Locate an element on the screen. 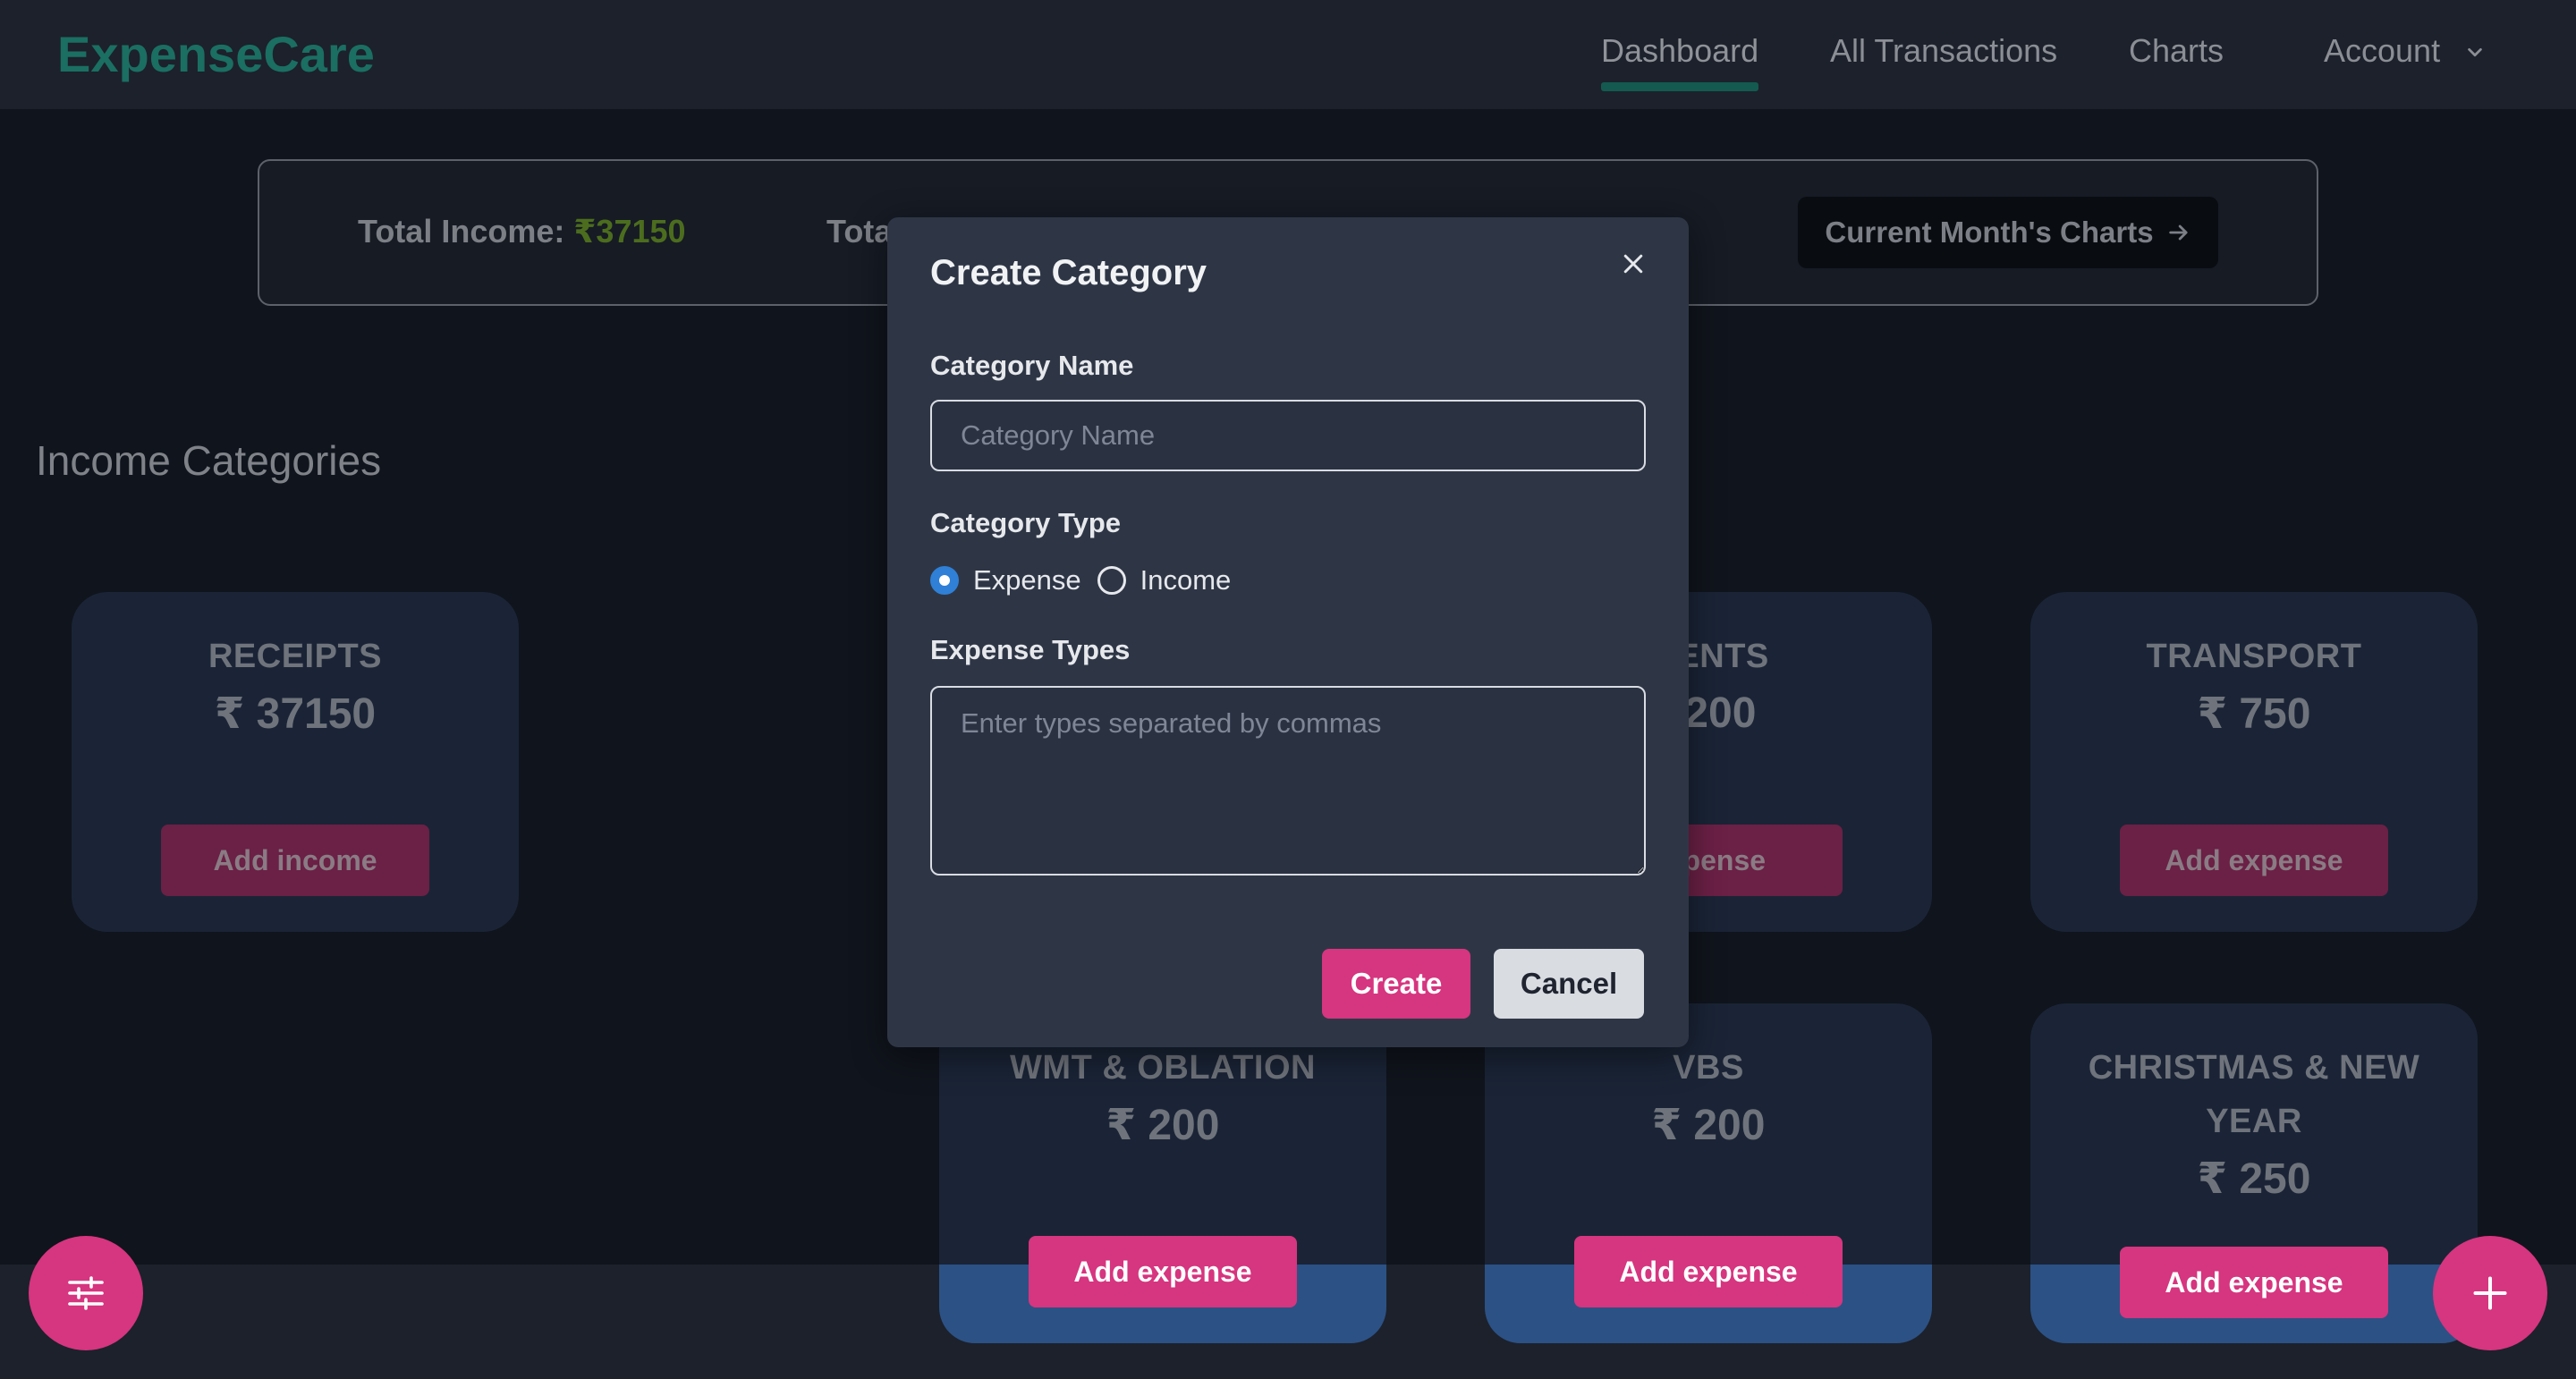 This screenshot has height=1379, width=2576. create-button: Create is located at coordinates (1396, 984).